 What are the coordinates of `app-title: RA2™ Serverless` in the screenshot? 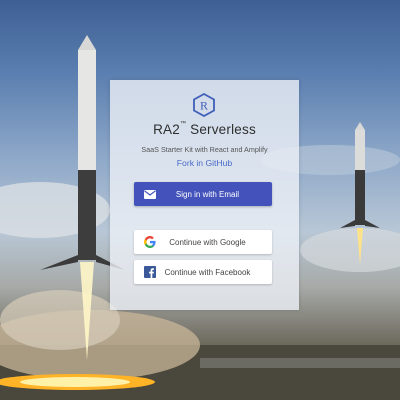 It's located at (204, 129).